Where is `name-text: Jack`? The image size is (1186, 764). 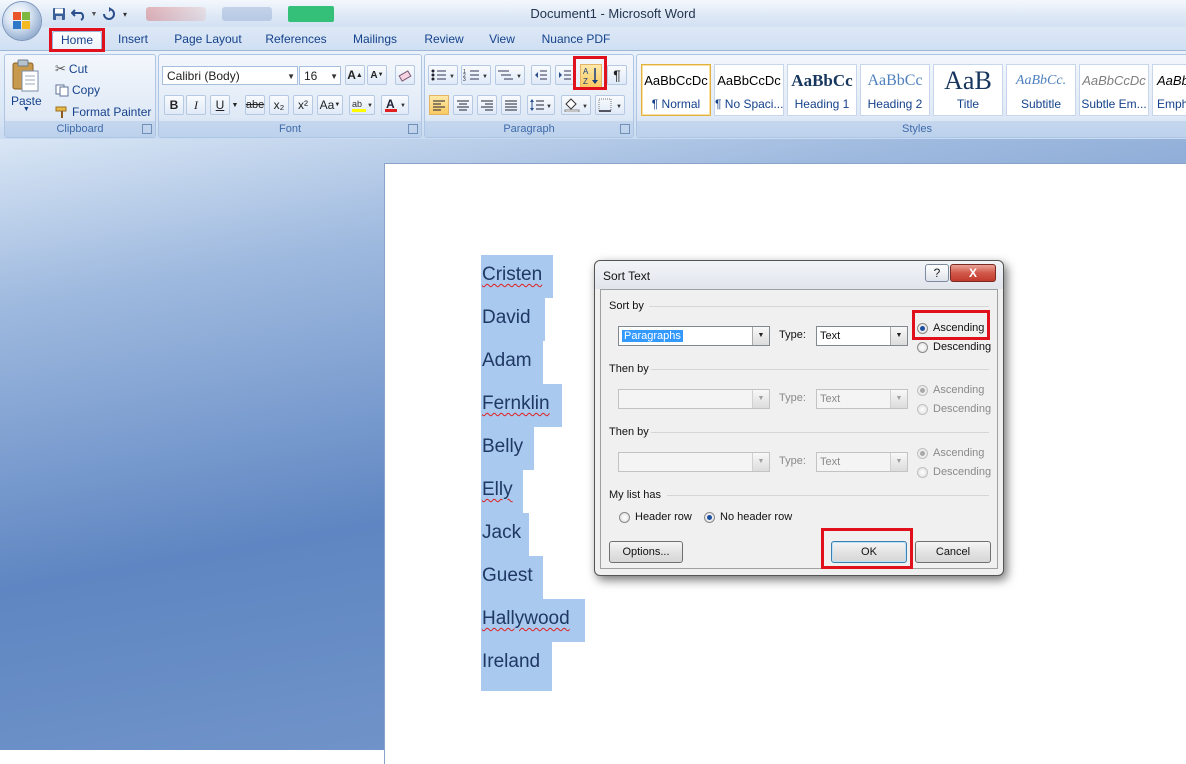 name-text: Jack is located at coordinates (502, 532).